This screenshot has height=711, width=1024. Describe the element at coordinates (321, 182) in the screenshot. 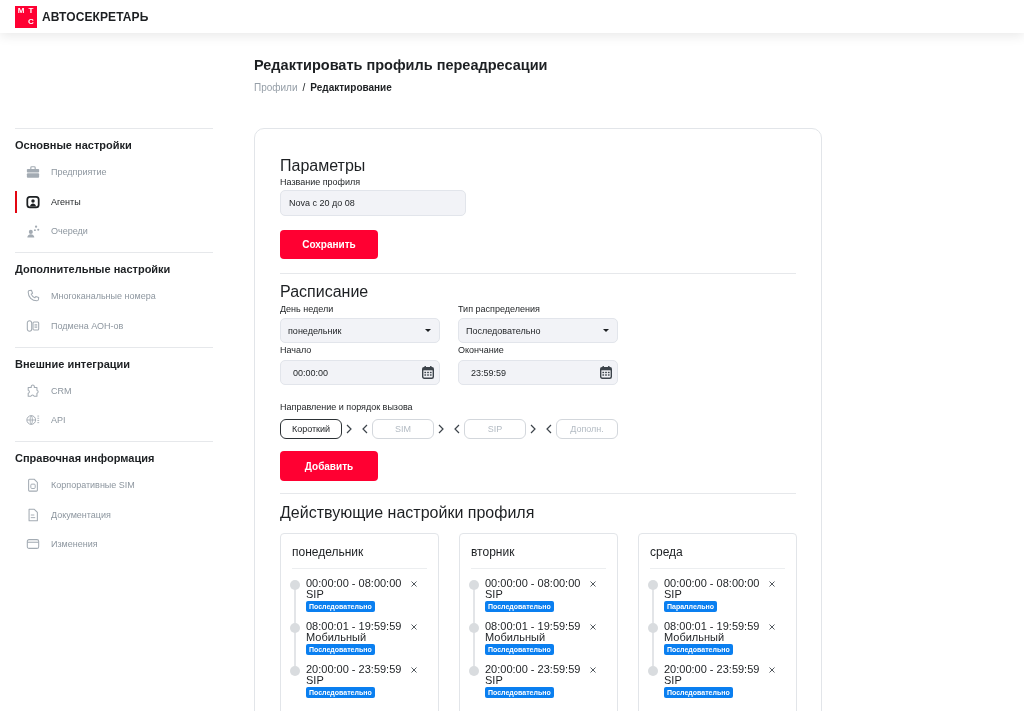

I see `field-label: Название профиля` at that location.